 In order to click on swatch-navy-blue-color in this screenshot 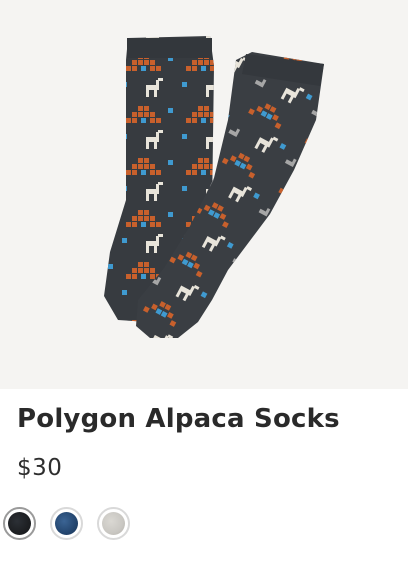, I will do `click(66, 523)`.